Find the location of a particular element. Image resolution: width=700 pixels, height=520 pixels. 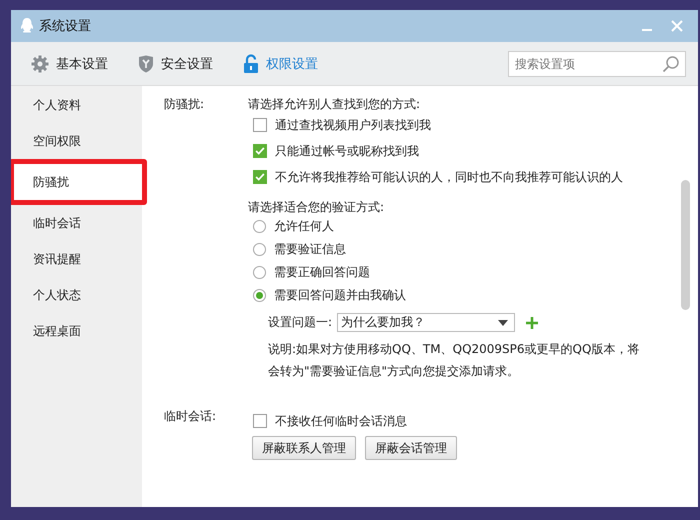

shield-icon is located at coordinates (146, 63).